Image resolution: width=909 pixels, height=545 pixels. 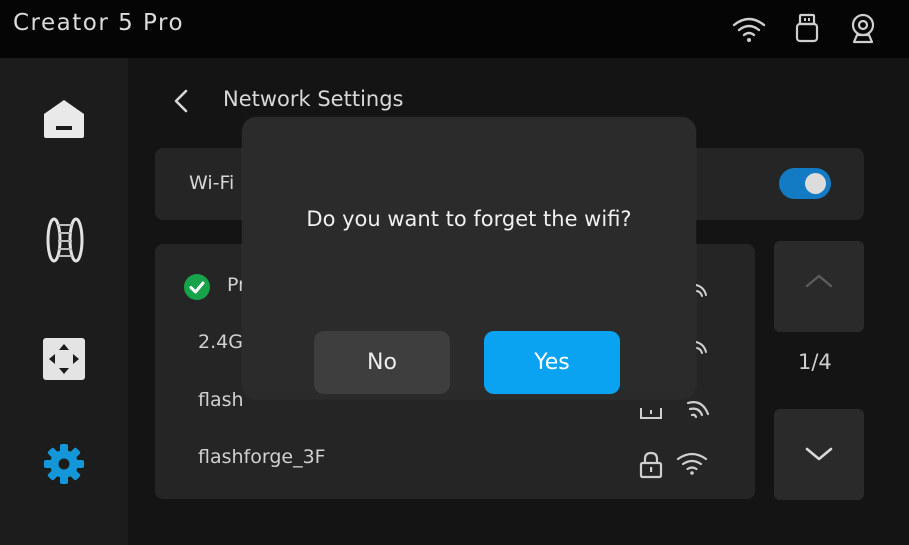 What do you see at coordinates (99, 23) in the screenshot?
I see `app-title: Creator 5 Pro` at bounding box center [99, 23].